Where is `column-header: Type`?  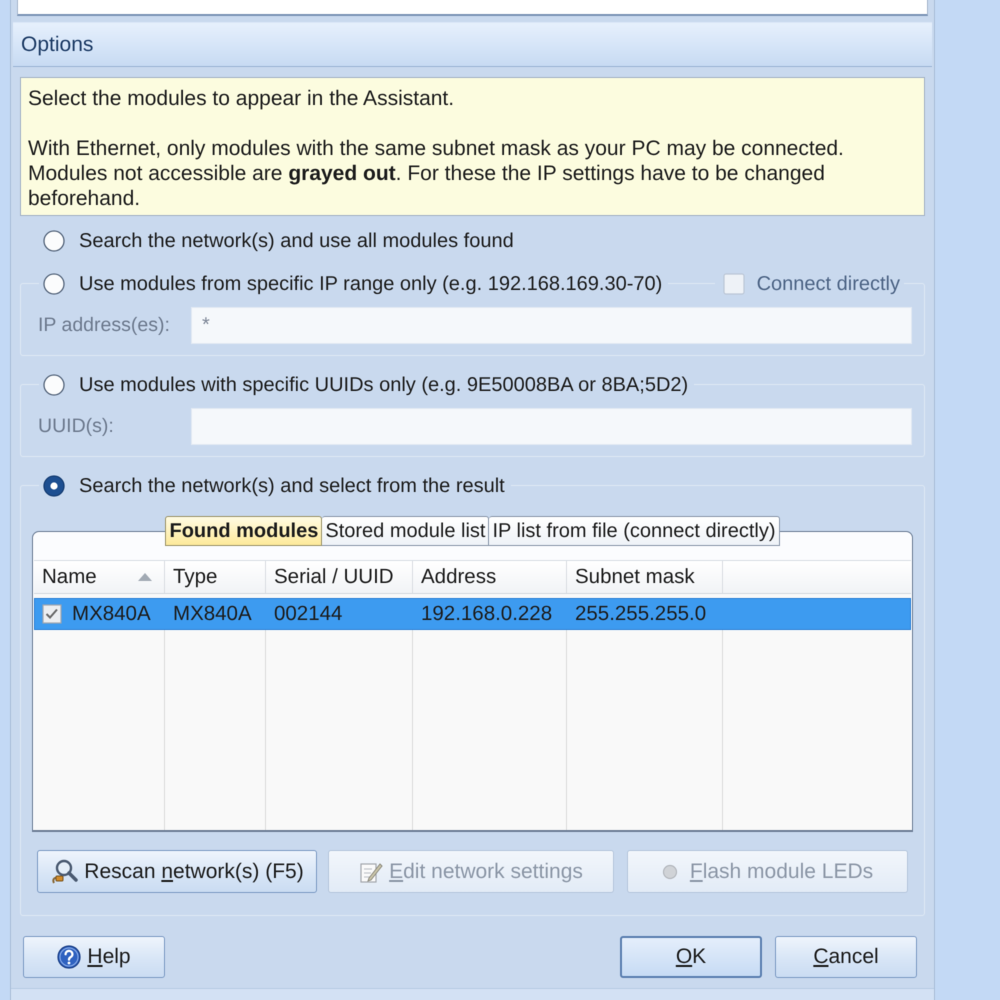 column-header: Type is located at coordinates (215, 577).